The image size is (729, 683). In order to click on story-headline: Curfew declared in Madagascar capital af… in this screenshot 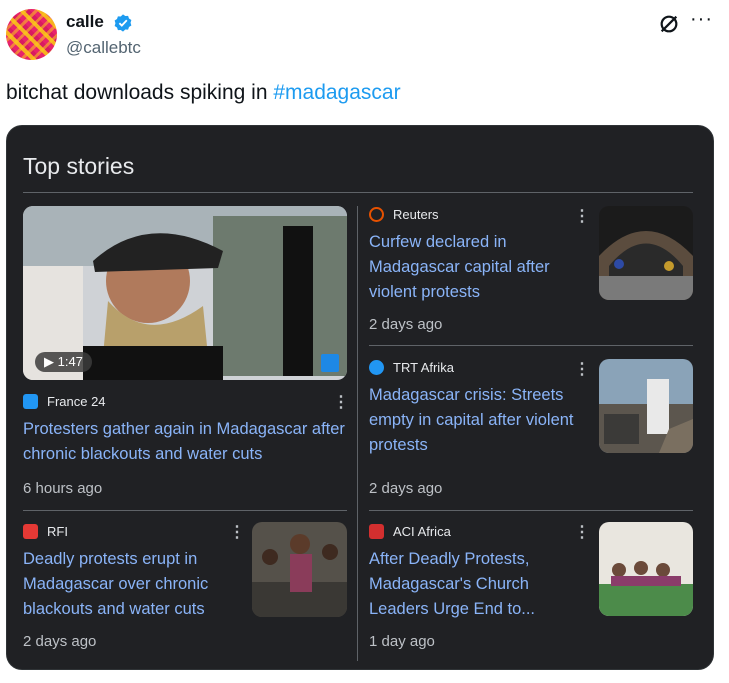, I will do `click(476, 267)`.